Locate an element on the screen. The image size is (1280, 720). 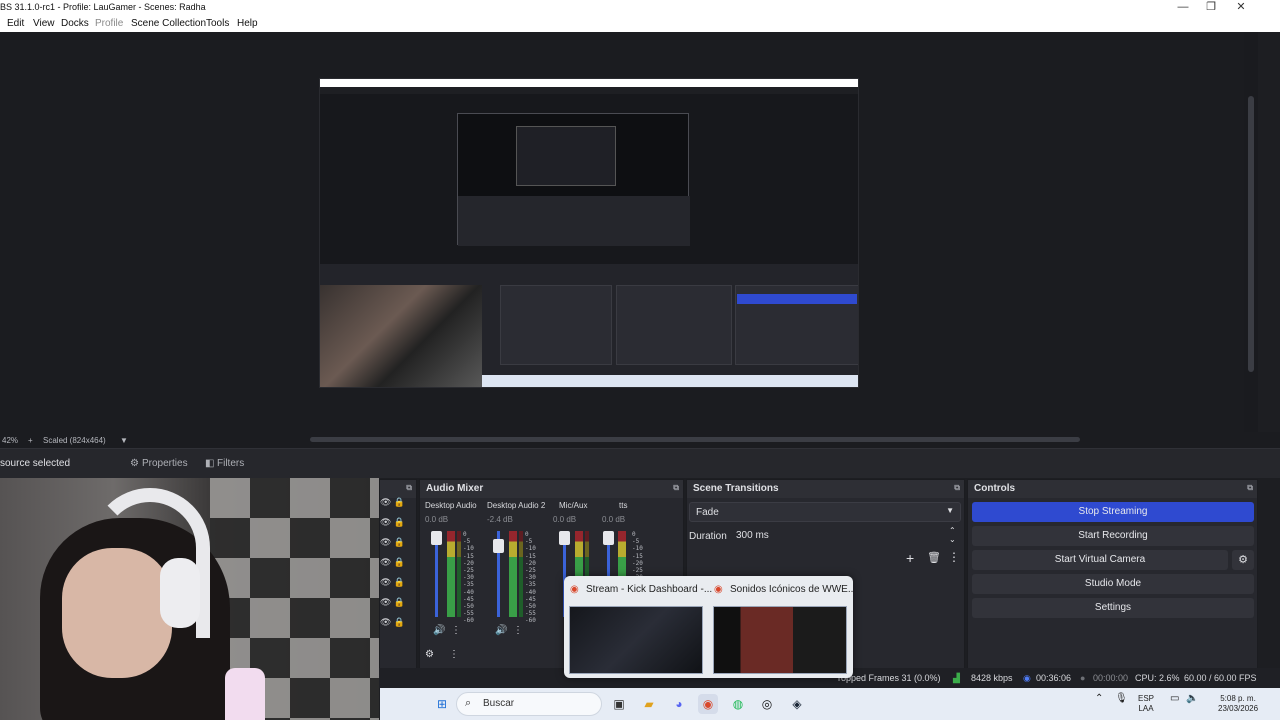
nested-audio-mixer is located at coordinates (556, 325).